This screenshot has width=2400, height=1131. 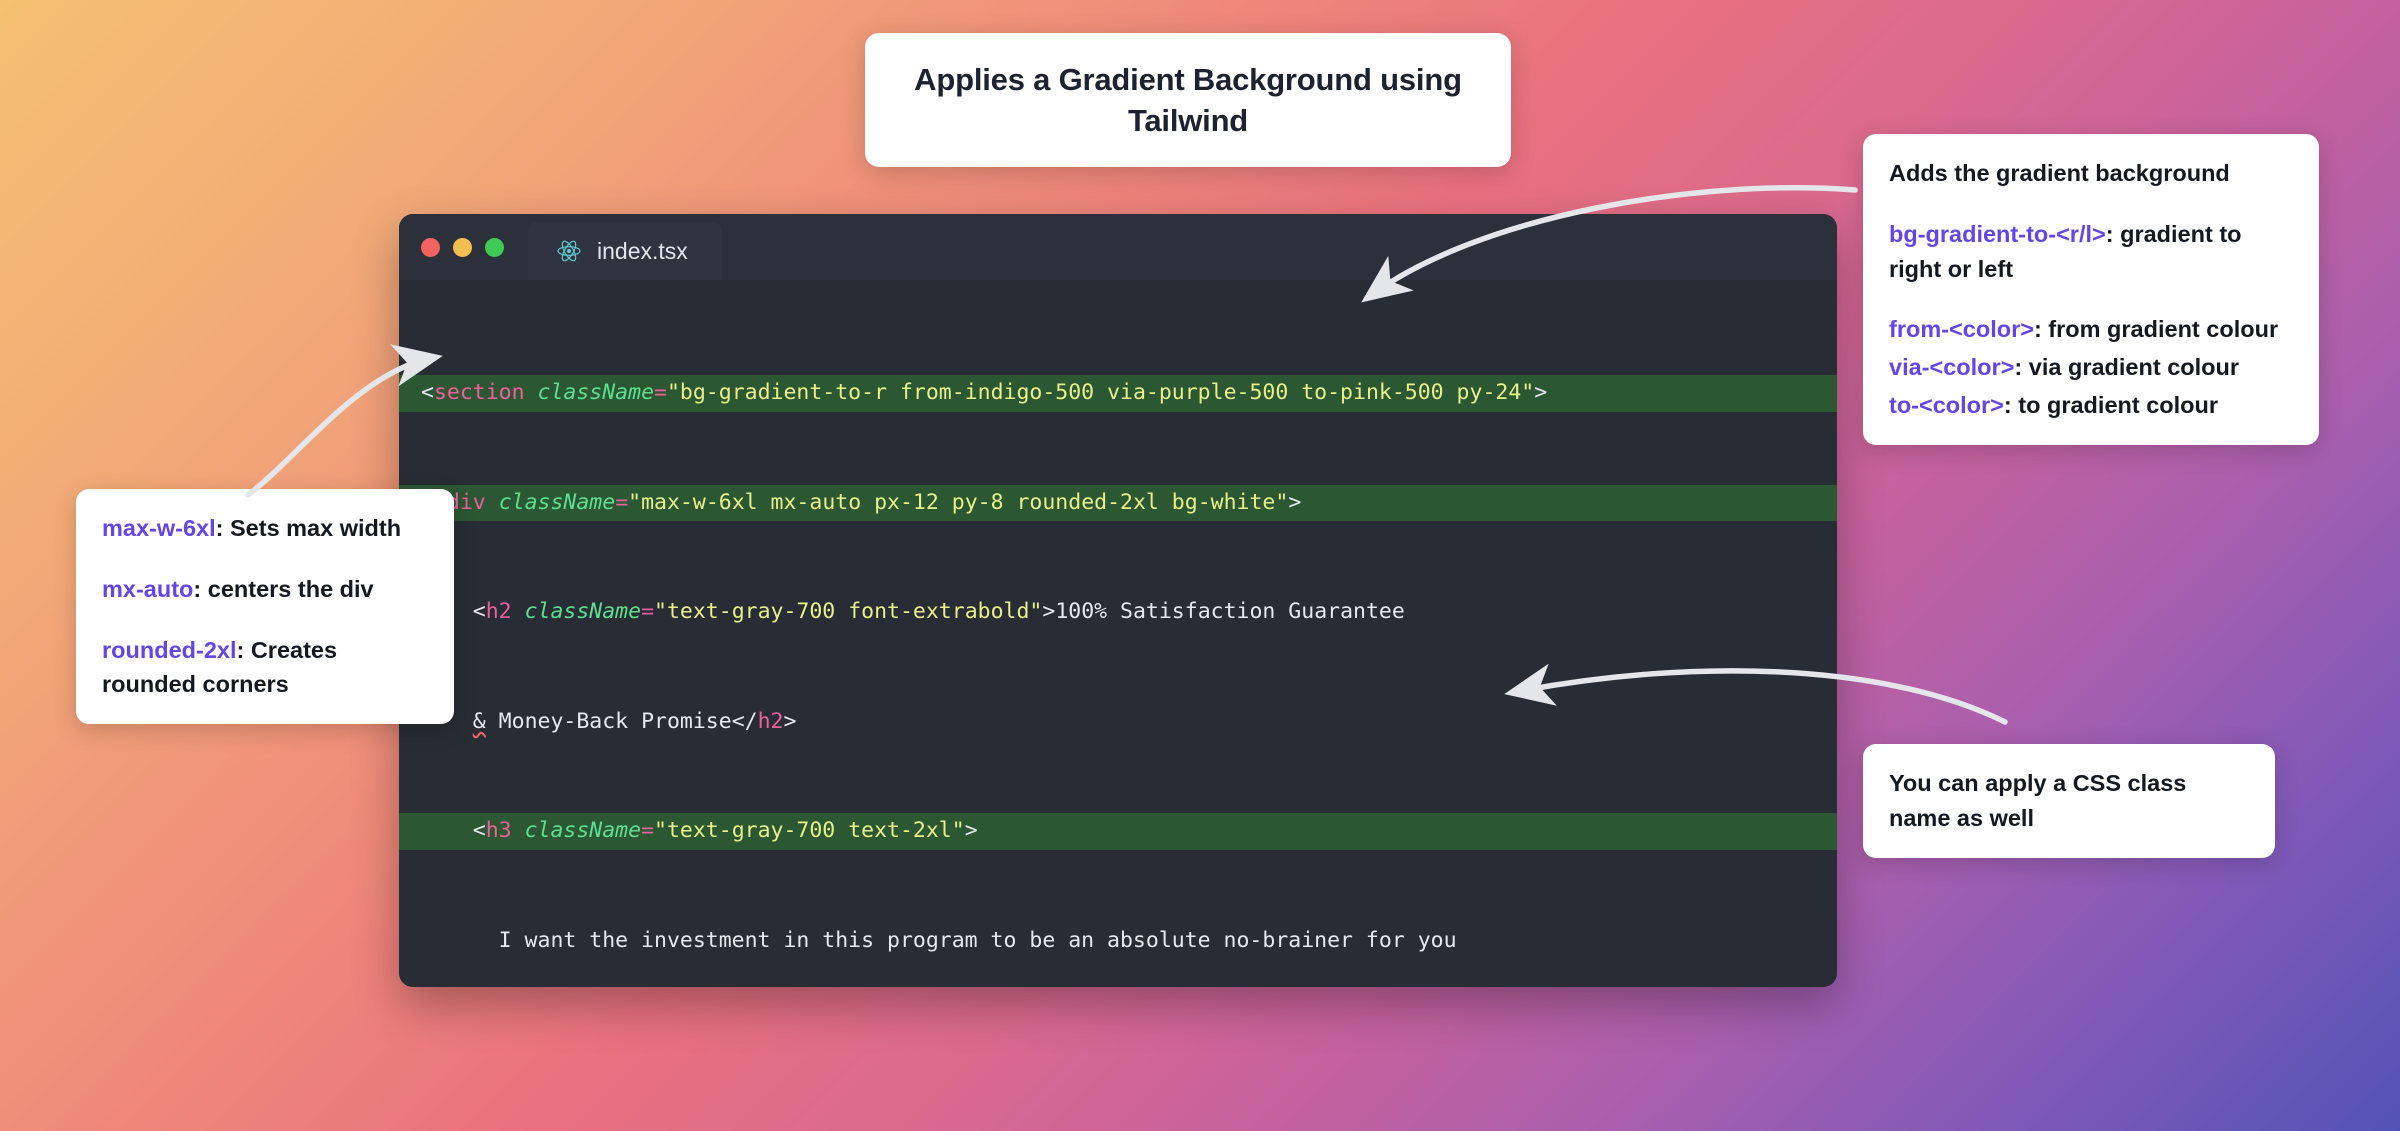 I want to click on callout-item: via-<color>: via gradient colour, so click(x=2091, y=367).